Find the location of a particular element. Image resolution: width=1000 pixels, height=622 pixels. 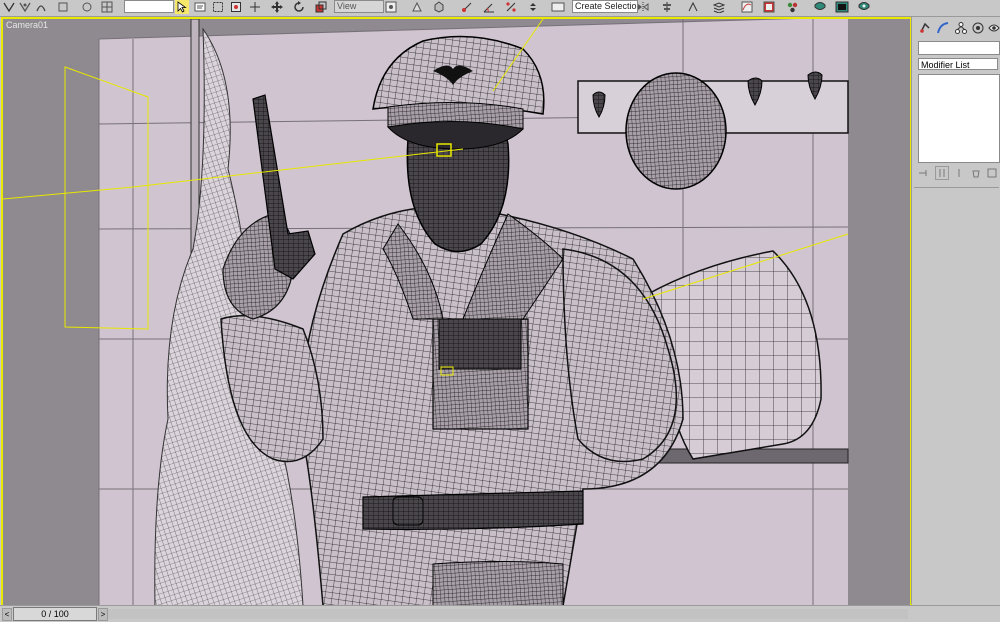

percent-snap-icon is located at coordinates (511, 7).